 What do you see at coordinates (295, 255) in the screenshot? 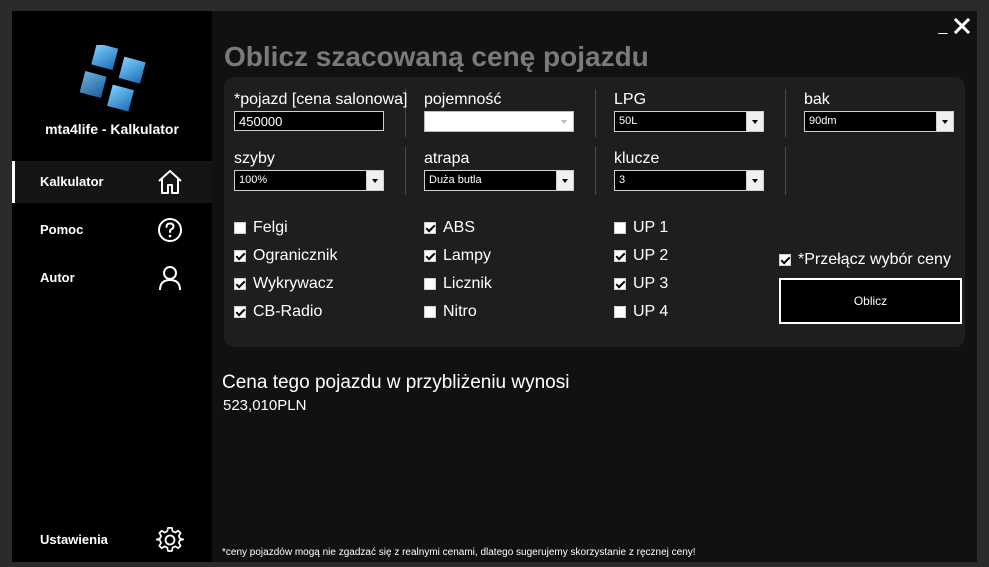
I see `checkbox-label: Ogranicznik` at bounding box center [295, 255].